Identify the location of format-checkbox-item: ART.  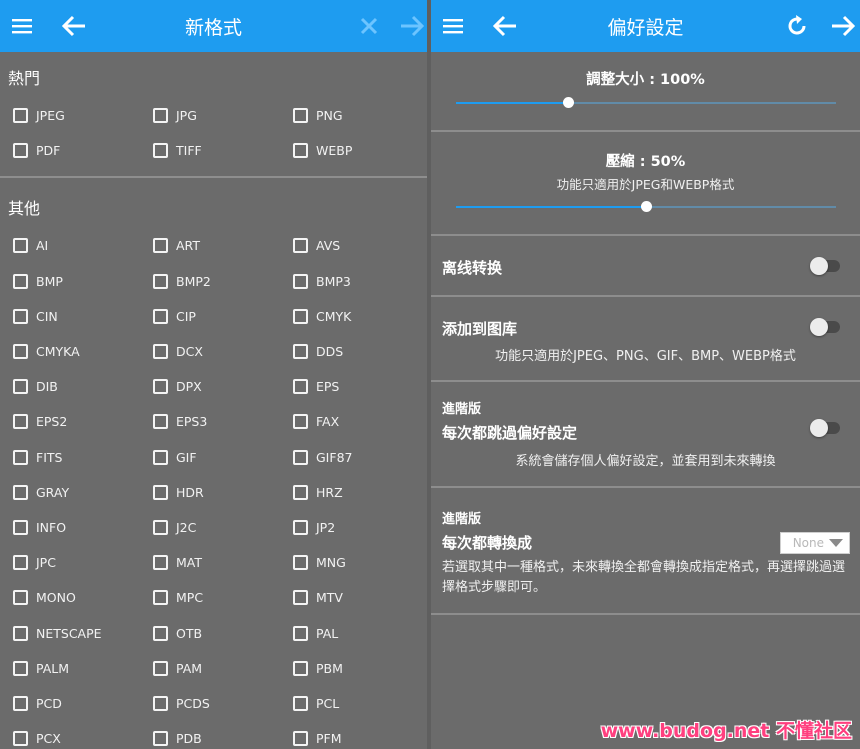
(223, 245).